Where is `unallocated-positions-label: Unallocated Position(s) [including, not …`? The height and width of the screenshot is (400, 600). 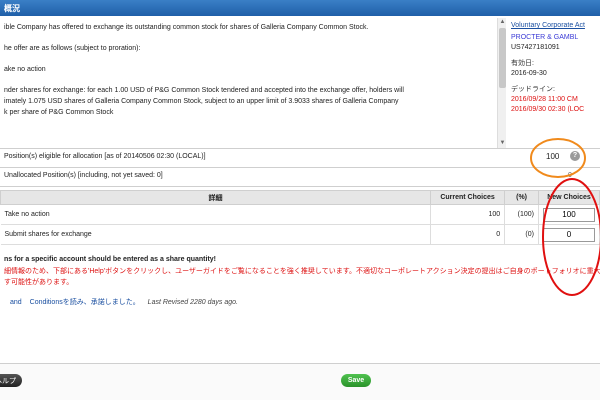 unallocated-positions-label: Unallocated Position(s) [including, not … is located at coordinates (83, 175).